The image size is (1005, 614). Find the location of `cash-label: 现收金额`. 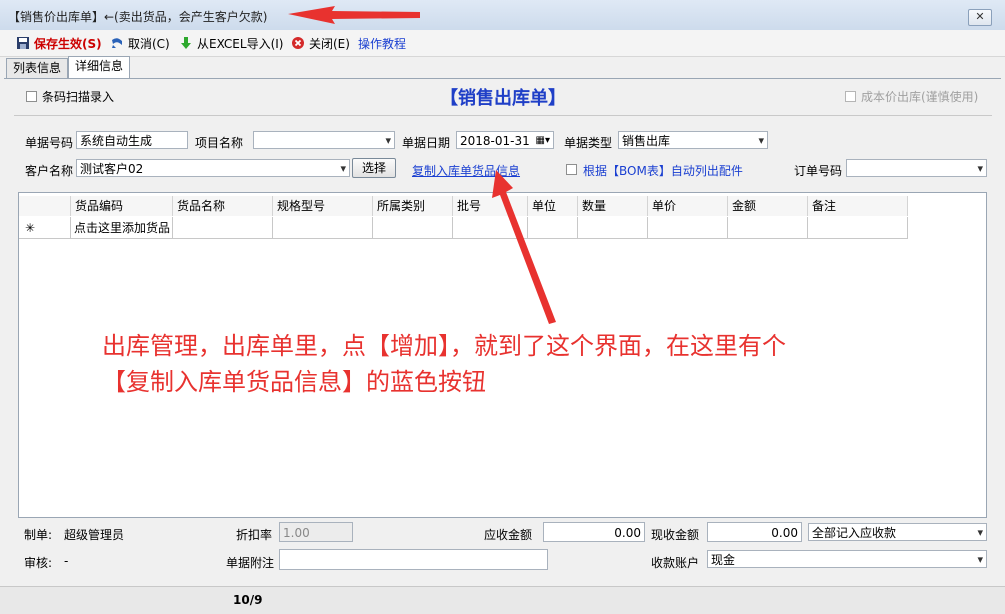

cash-label: 现收金额 is located at coordinates (675, 535).